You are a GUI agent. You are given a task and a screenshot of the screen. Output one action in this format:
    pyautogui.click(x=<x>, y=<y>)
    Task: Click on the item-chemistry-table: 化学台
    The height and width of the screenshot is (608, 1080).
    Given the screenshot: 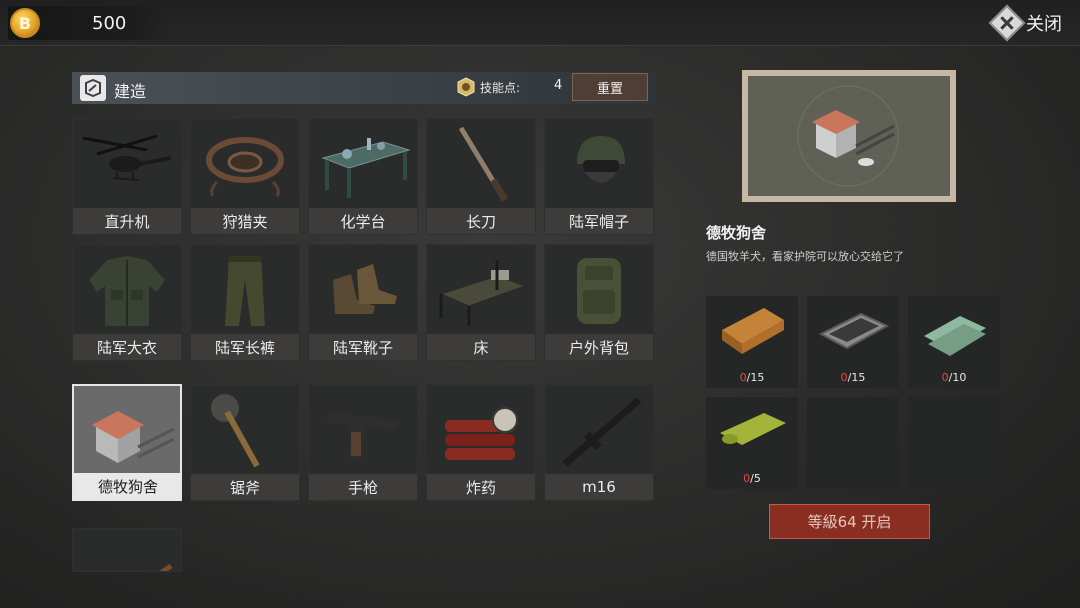 What is the action you would take?
    pyautogui.click(x=363, y=176)
    